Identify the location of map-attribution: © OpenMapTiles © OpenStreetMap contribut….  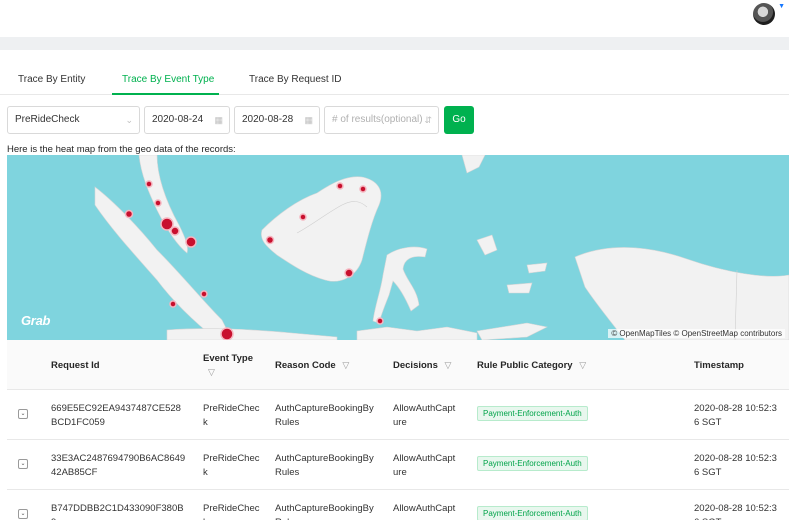
(696, 333).